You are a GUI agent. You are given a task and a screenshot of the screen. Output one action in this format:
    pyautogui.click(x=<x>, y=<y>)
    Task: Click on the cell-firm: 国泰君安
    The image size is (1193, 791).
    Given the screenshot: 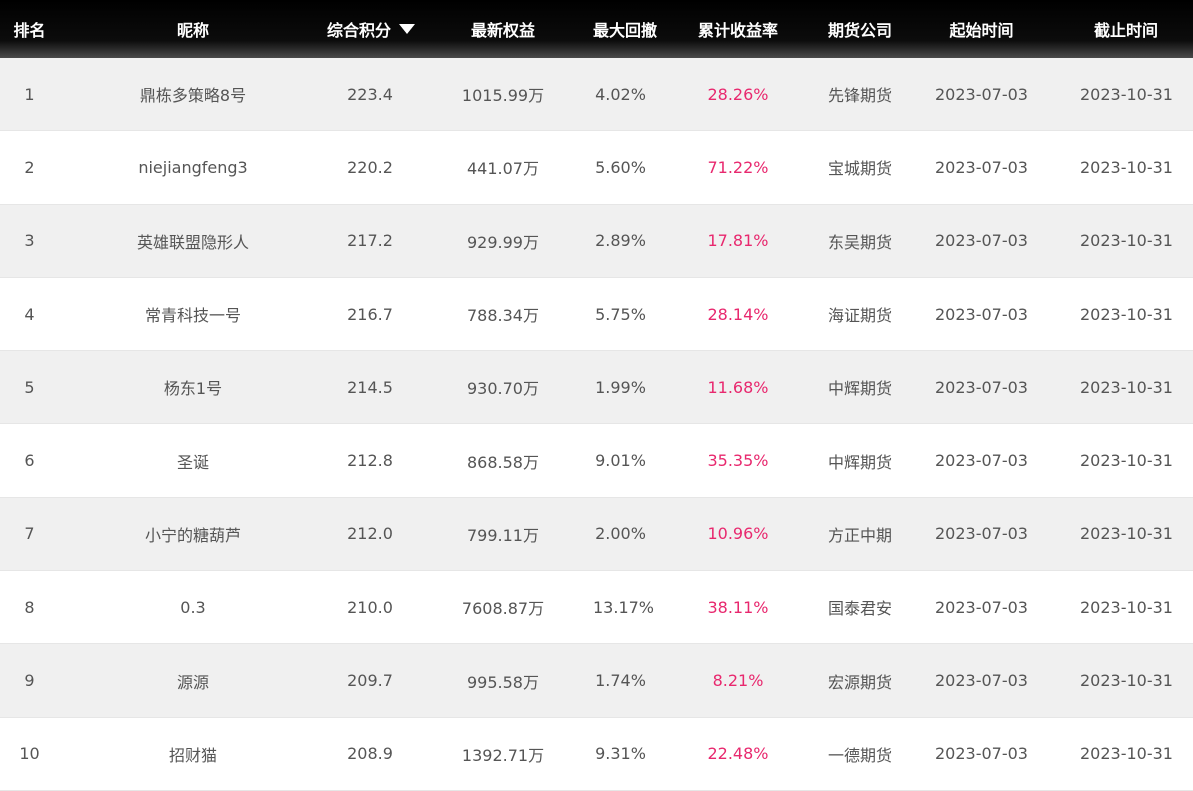 What is the action you would take?
    pyautogui.click(x=860, y=609)
    